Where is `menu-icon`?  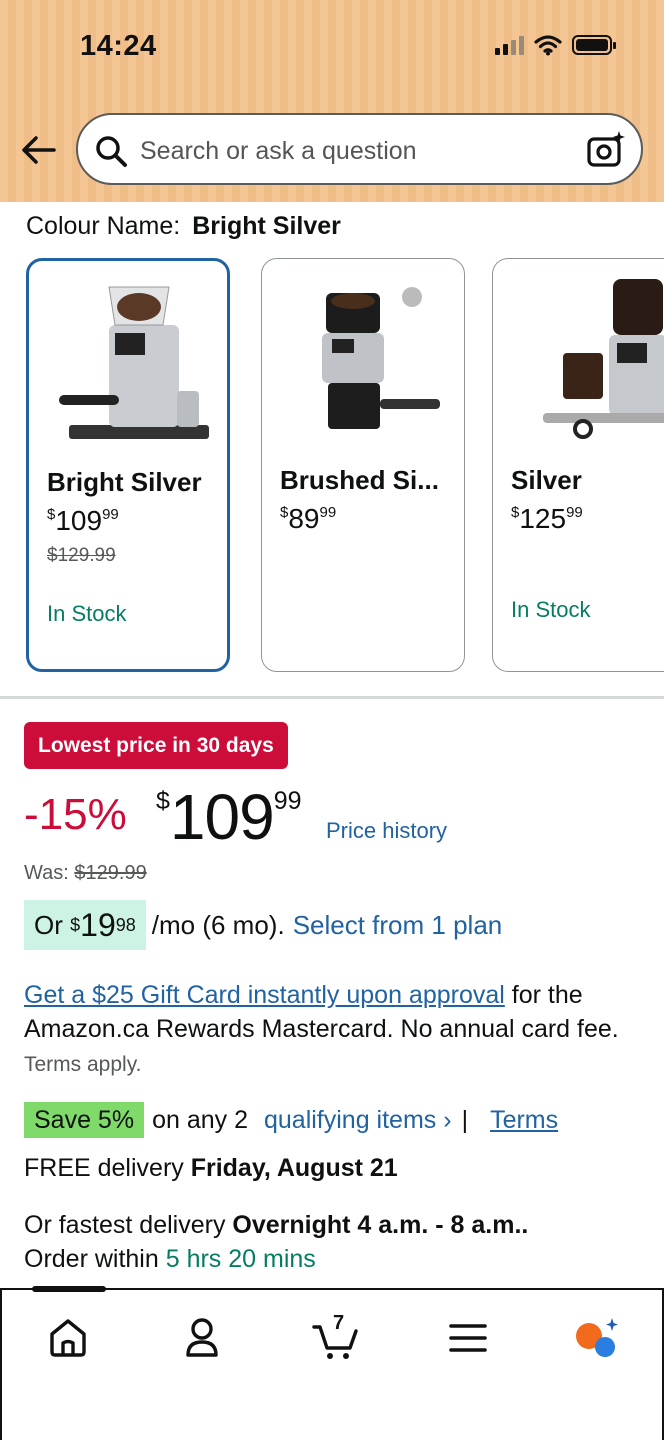 menu-icon is located at coordinates (468, 1338).